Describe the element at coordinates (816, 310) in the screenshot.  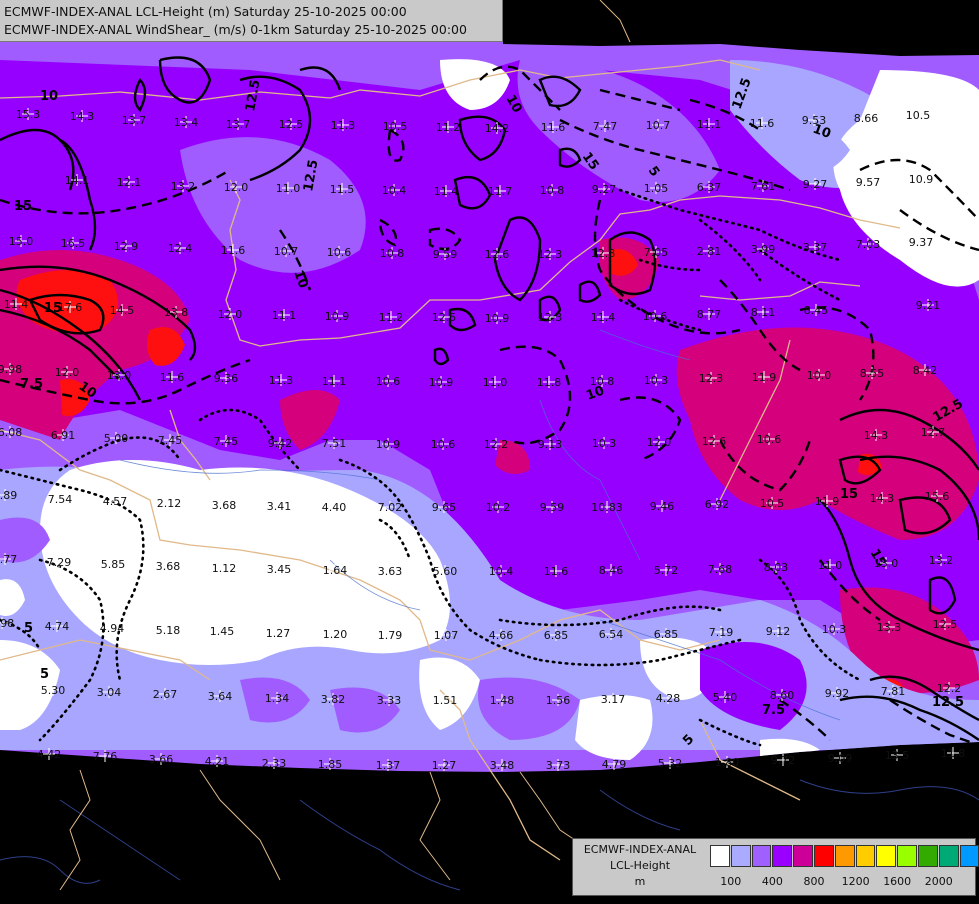
I see `grid-value-label: 8.45` at that location.